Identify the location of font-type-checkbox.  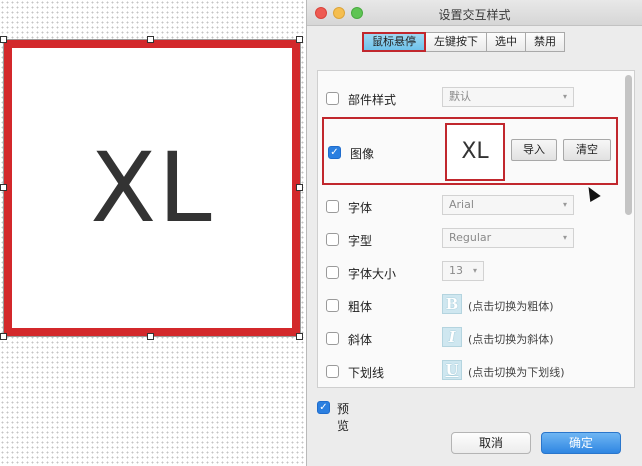
(332, 239).